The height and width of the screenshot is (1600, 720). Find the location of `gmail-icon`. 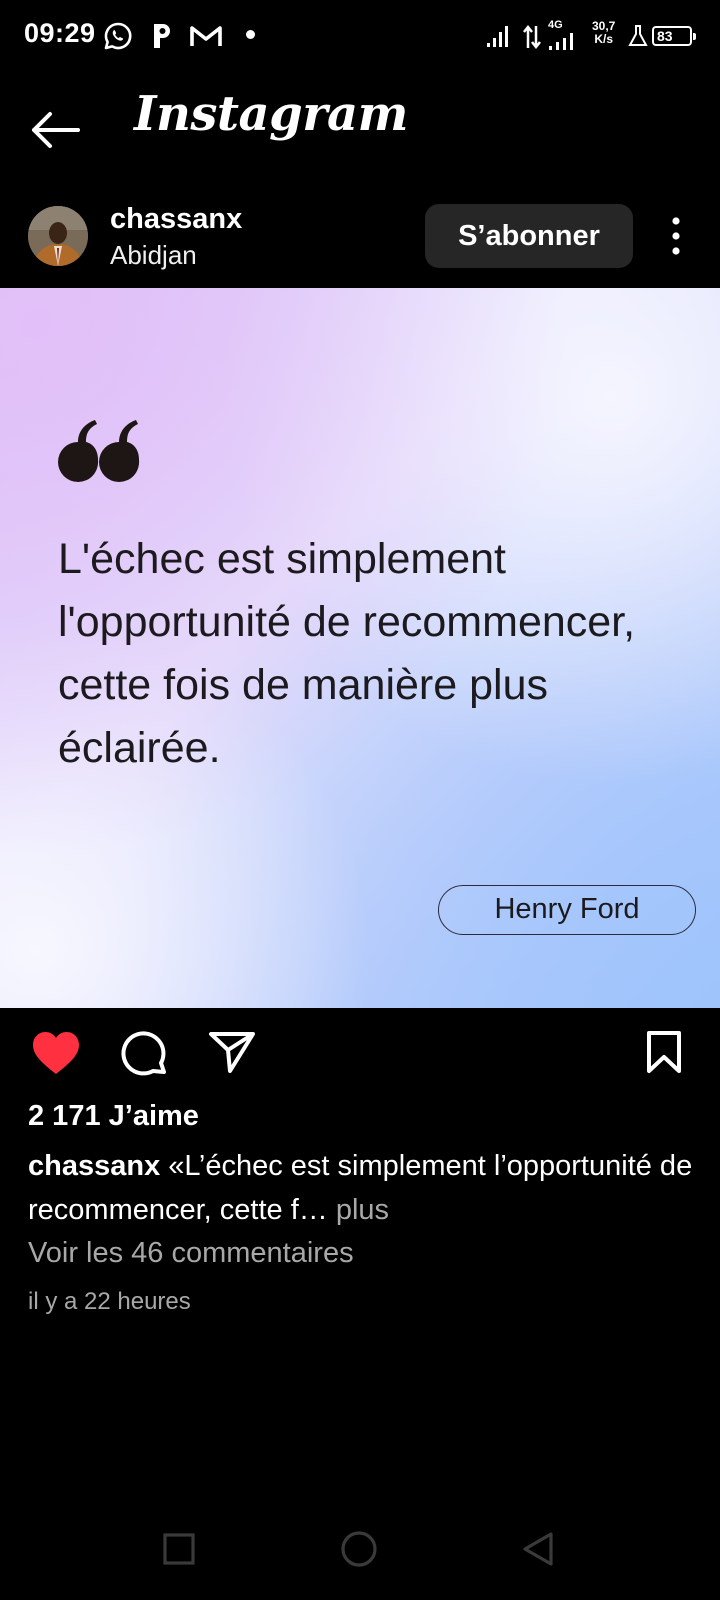

gmail-icon is located at coordinates (206, 36).